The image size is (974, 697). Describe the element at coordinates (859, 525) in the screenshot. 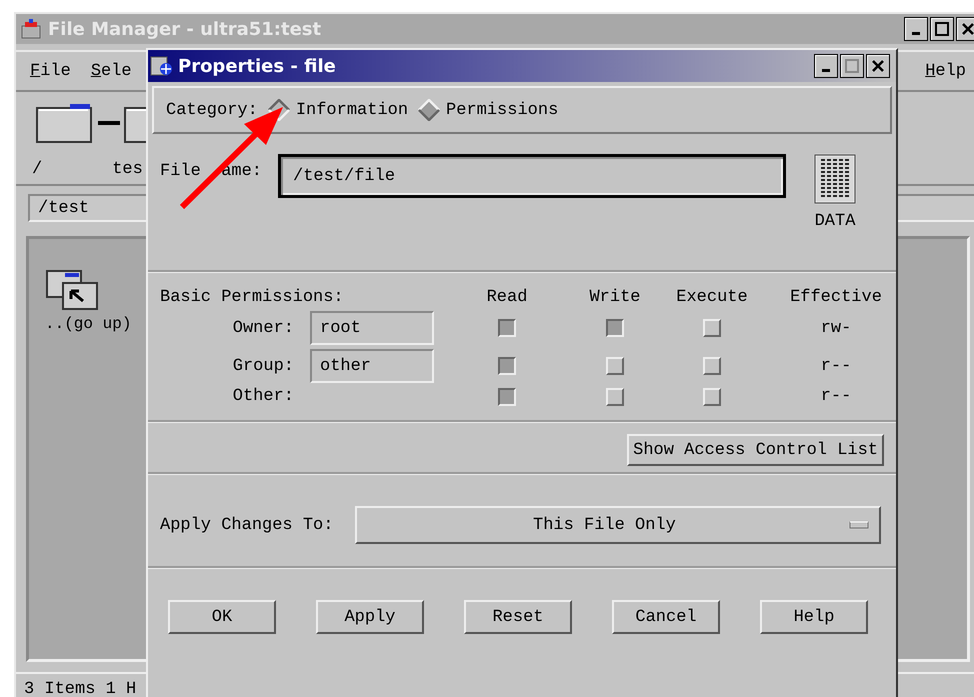

I see `dropdown-icon` at that location.